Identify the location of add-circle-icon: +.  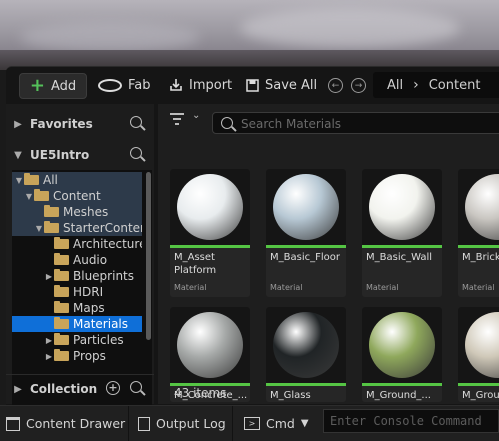
(113, 388).